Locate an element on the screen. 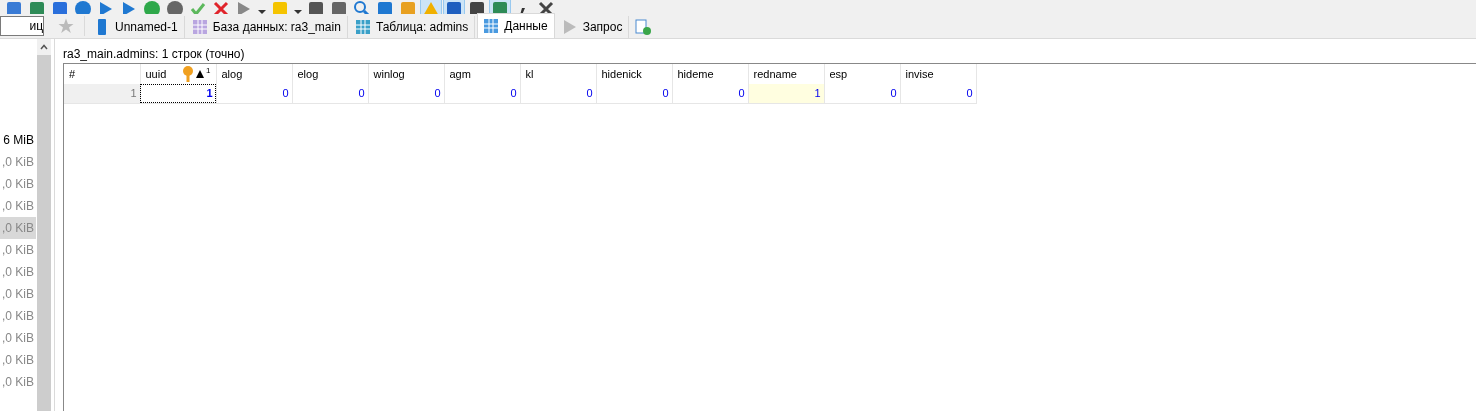 The width and height of the screenshot is (1476, 411). sort-order: 1 is located at coordinates (208, 70).